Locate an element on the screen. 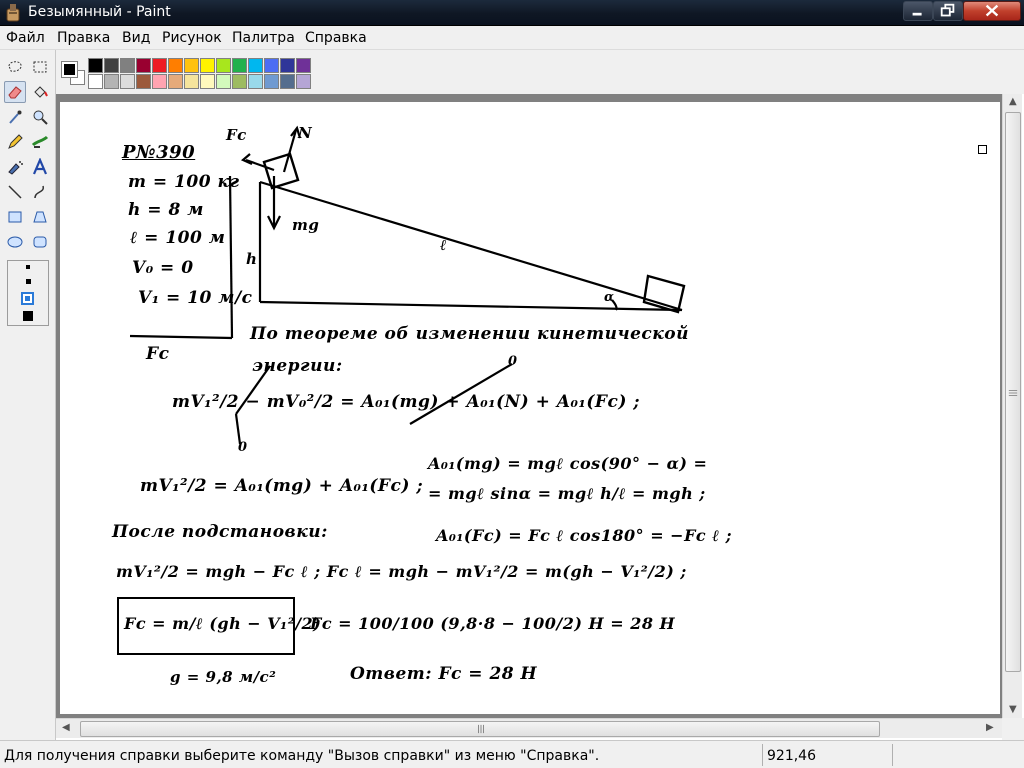 This screenshot has height=768, width=1024. eraser-size-small is located at coordinates (28, 267).